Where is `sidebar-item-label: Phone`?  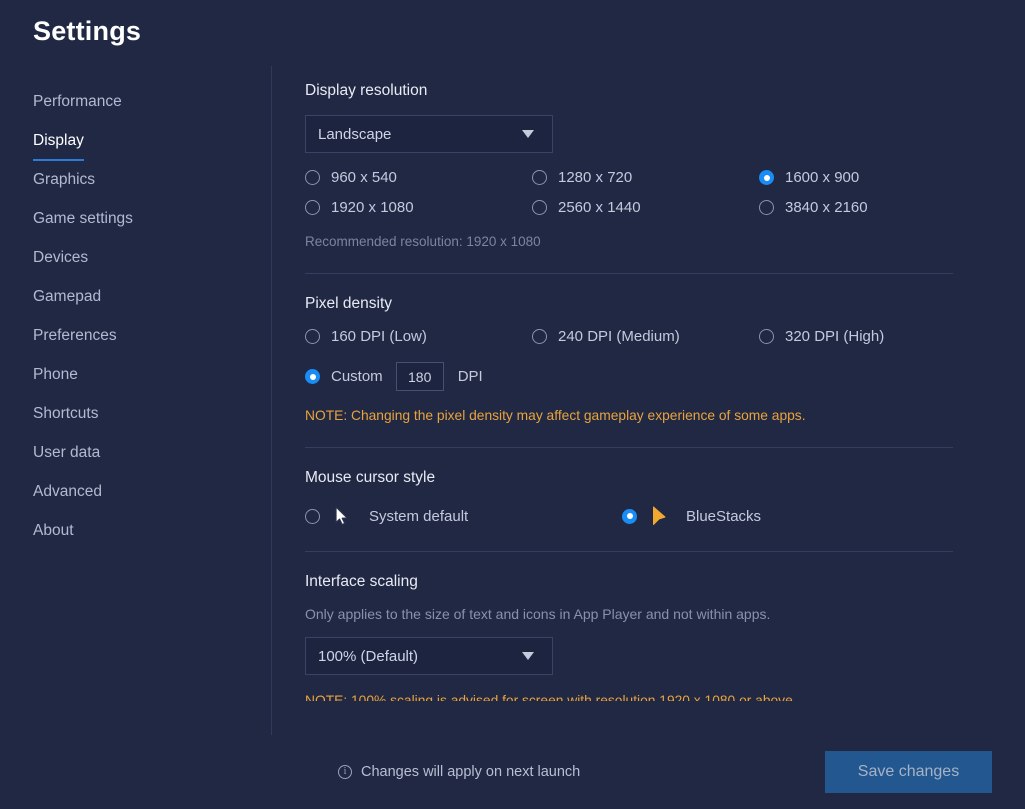 sidebar-item-label: Phone is located at coordinates (55, 374).